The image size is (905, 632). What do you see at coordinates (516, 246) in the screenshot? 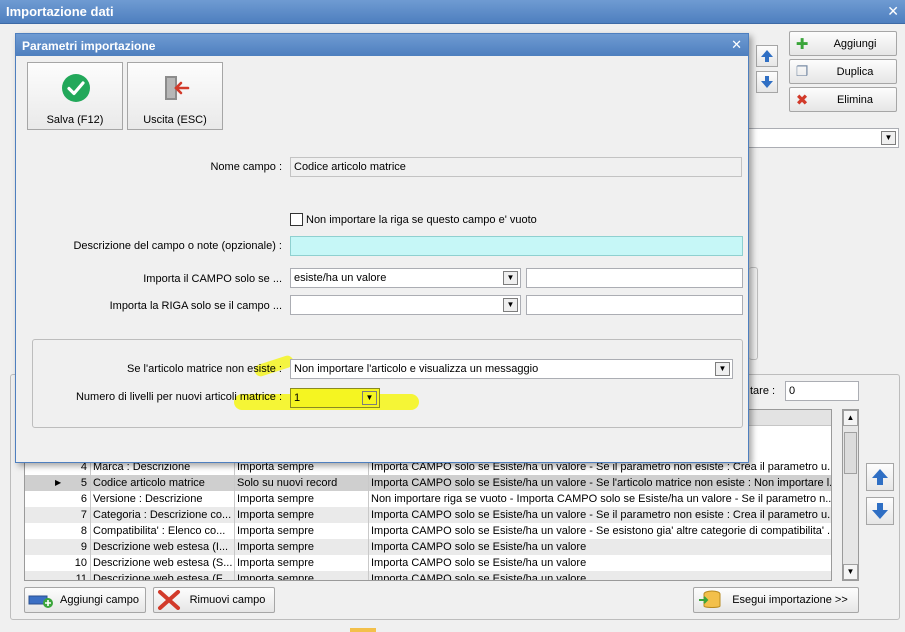
I see `description-input` at bounding box center [516, 246].